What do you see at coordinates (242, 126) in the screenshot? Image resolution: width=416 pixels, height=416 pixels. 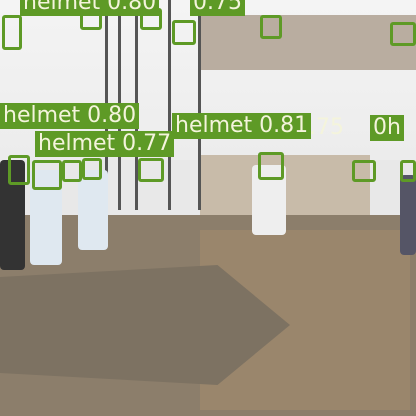 I see `detection-label: helmet 0.81` at bounding box center [242, 126].